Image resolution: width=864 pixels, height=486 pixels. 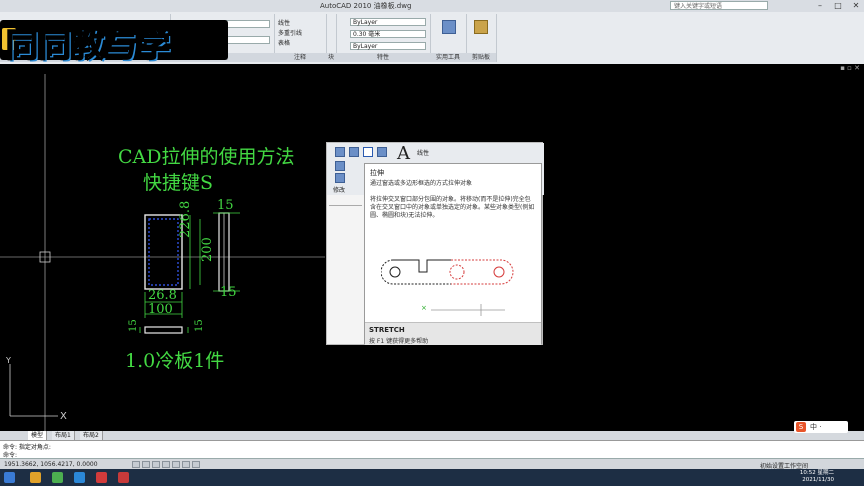 What do you see at coordinates (448, 57) in the screenshot?
I see `ribbon-group-label: 实用工具` at bounding box center [448, 57].